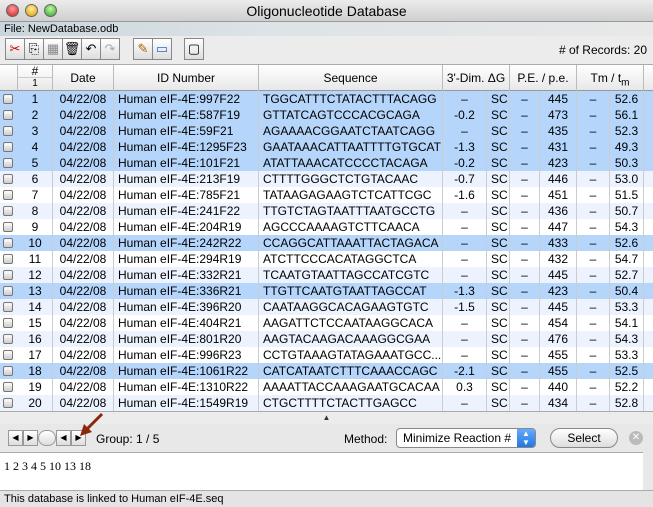 The image size is (653, 507). I want to click on cell-n: 6, so click(35, 179).